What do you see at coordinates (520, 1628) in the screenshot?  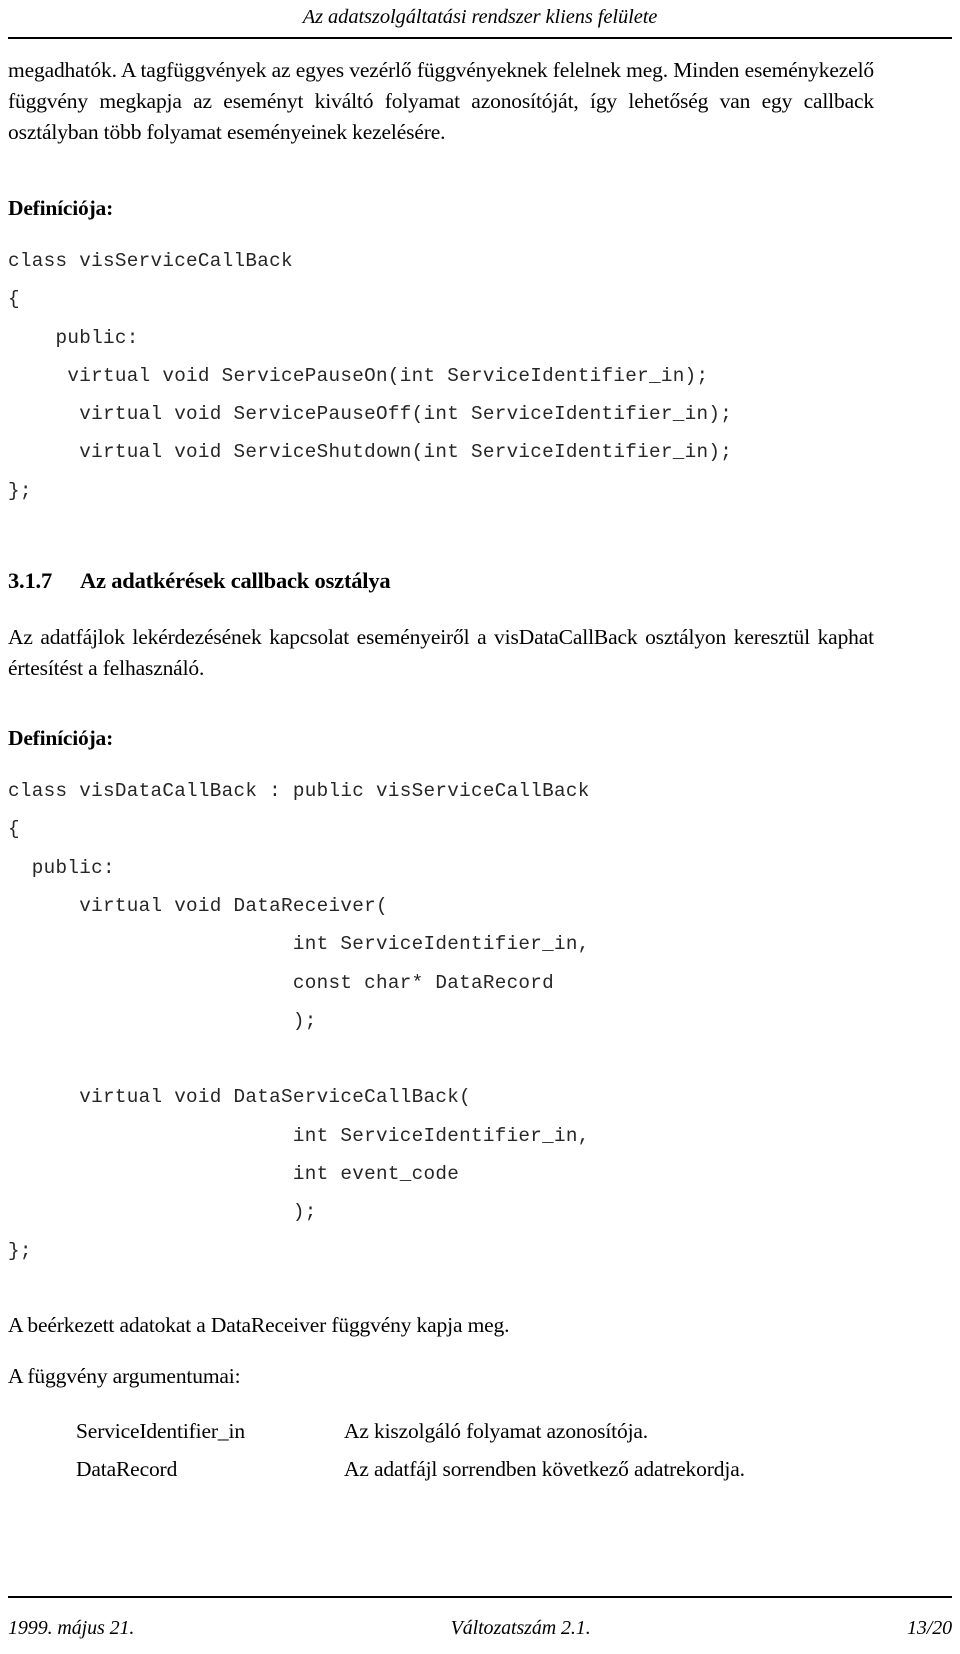 I see `footer-version: Változatszám 2.1.` at bounding box center [520, 1628].